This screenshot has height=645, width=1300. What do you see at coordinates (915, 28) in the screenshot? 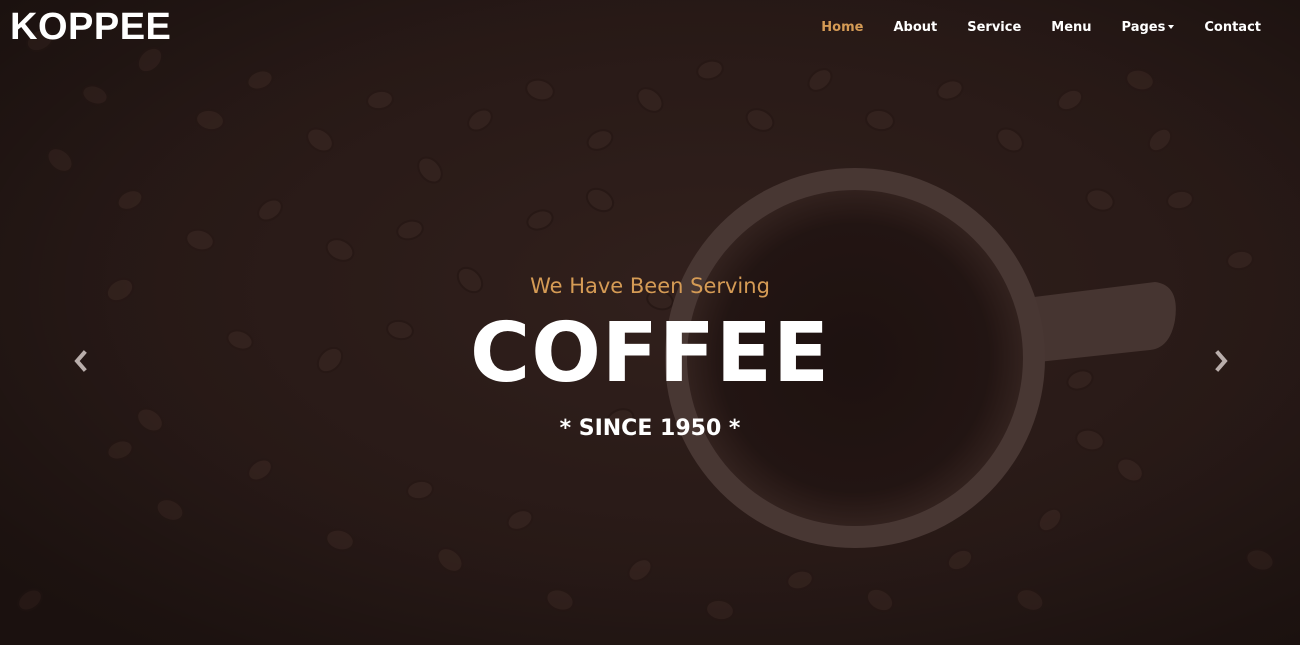
I see `nav-item-about: About` at bounding box center [915, 28].